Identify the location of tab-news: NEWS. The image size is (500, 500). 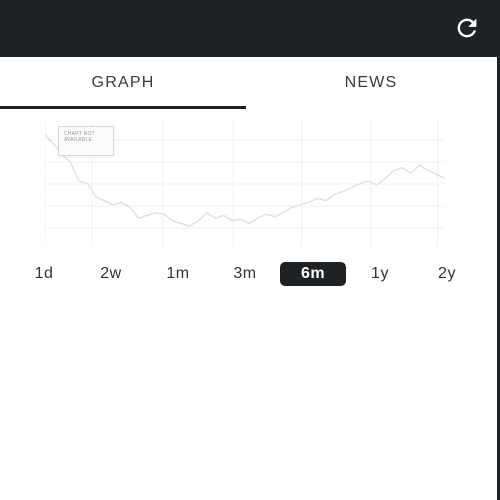
(371, 83).